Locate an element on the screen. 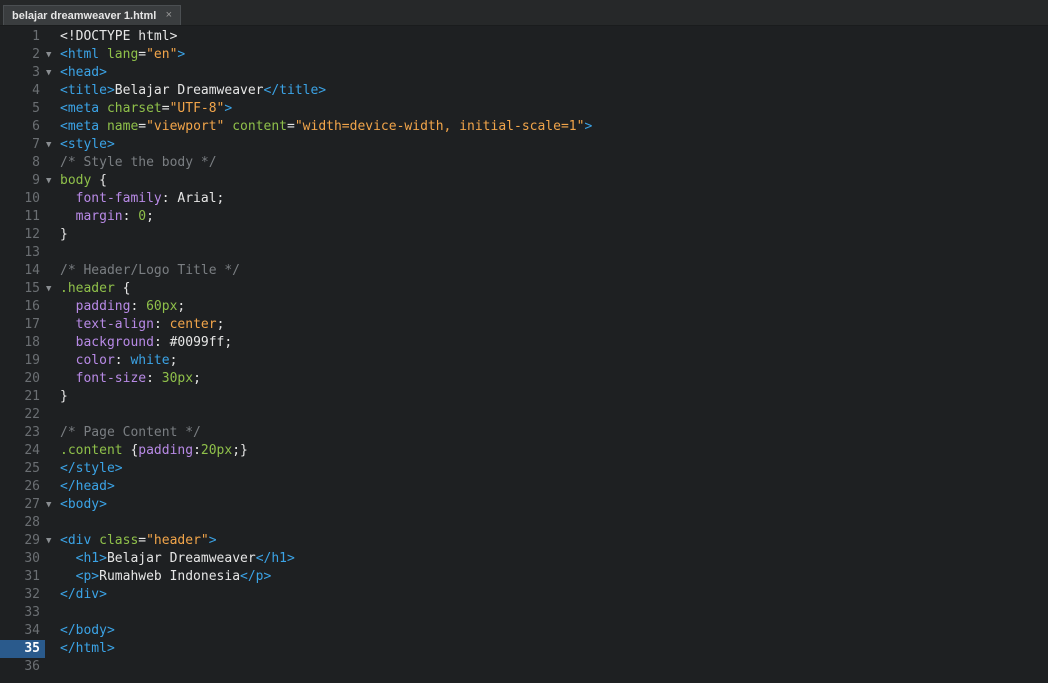 This screenshot has height=683, width=1048. code-line: 24 .content {padding:20px;} is located at coordinates (524, 451).